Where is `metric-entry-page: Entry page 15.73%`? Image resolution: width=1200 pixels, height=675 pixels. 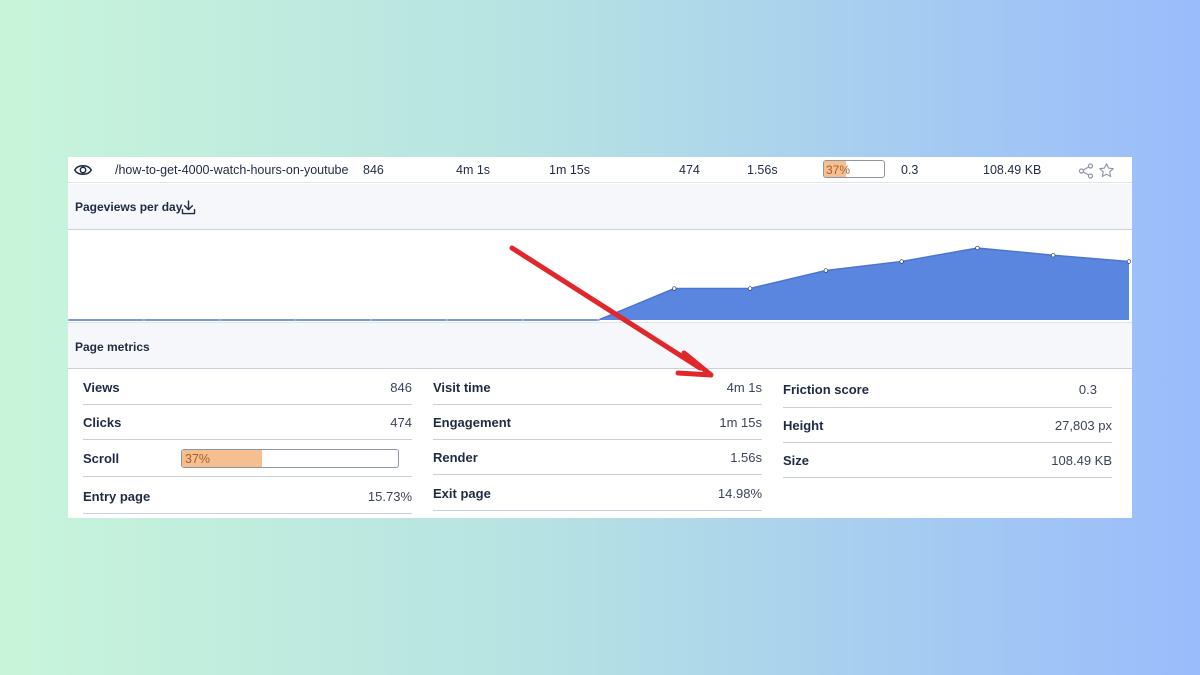
metric-entry-page: Entry page 15.73% is located at coordinates (247, 495).